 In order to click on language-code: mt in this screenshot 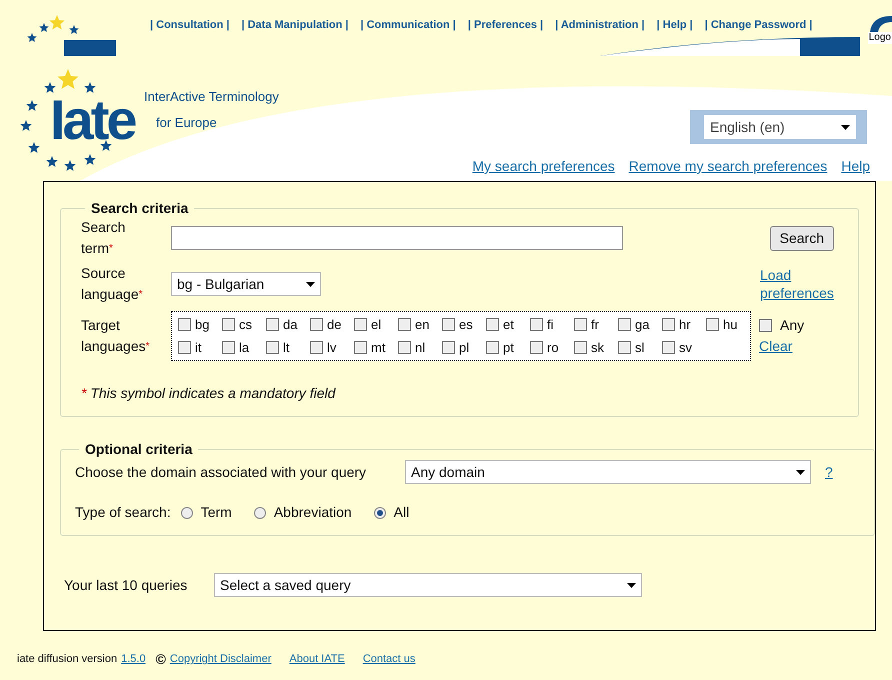, I will do `click(378, 347)`.